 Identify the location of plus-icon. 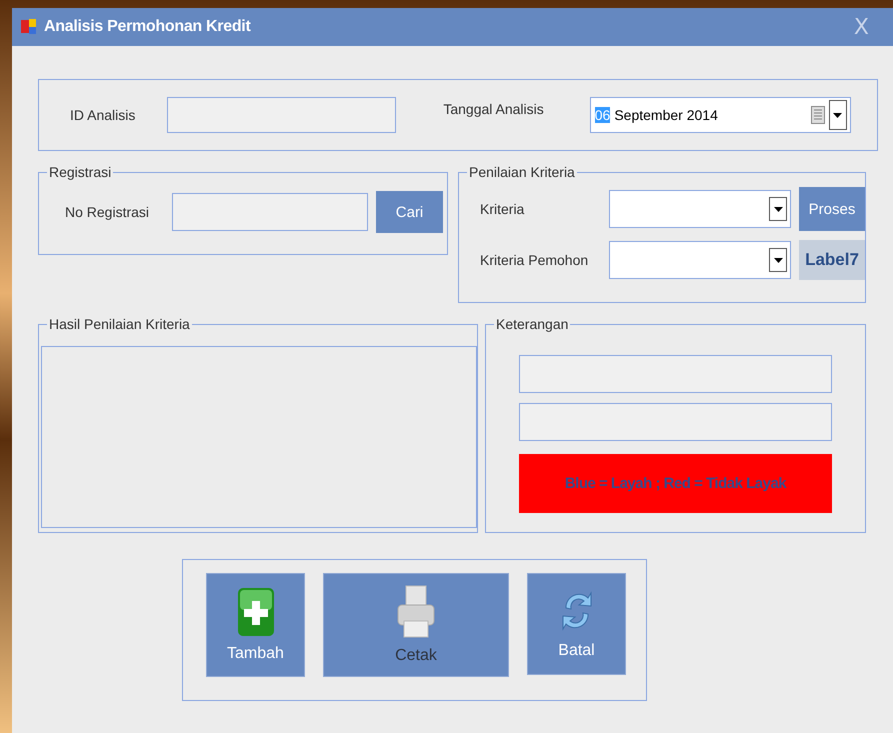
(255, 612).